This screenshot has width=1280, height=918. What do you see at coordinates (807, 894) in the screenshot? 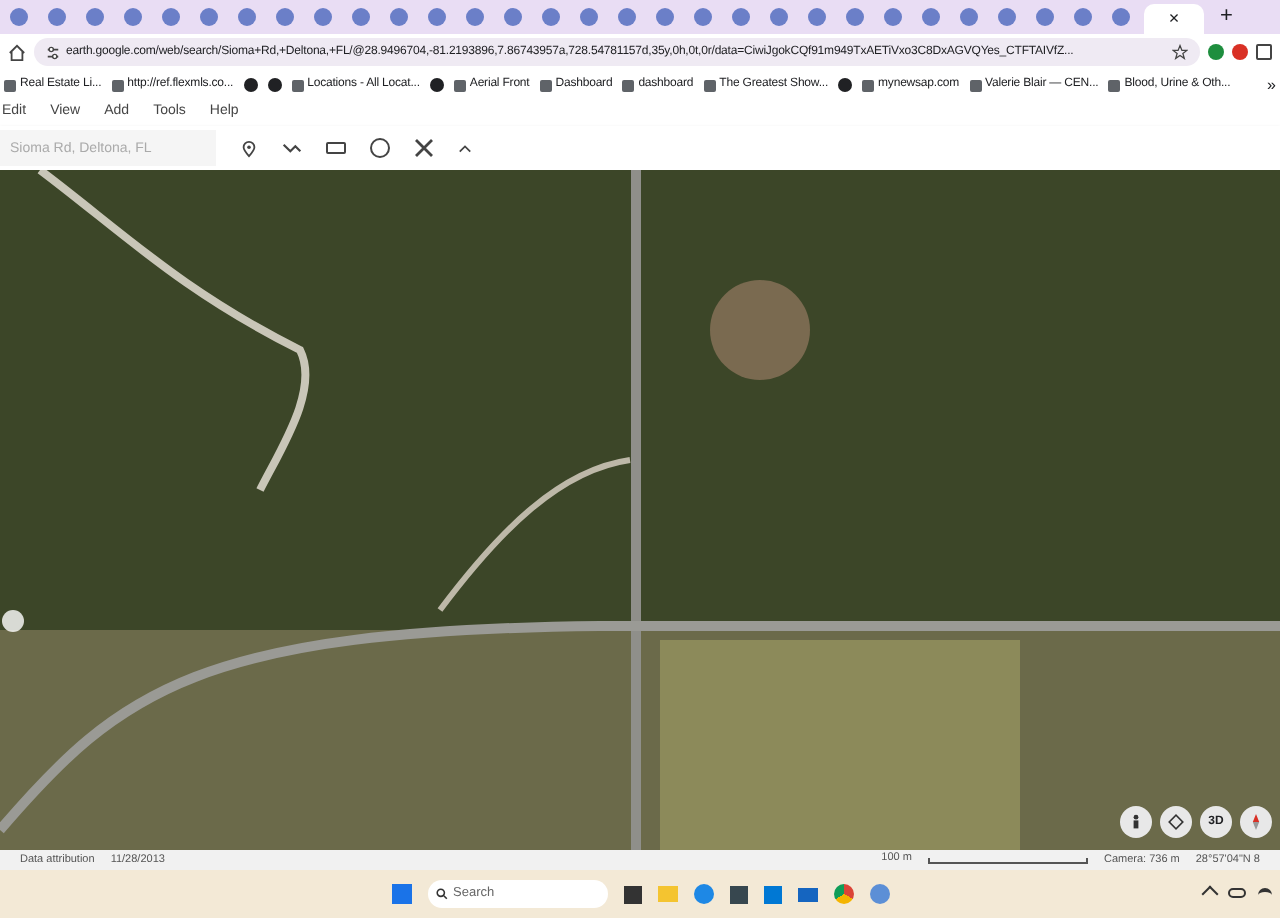
I see `mail-icon` at bounding box center [807, 894].